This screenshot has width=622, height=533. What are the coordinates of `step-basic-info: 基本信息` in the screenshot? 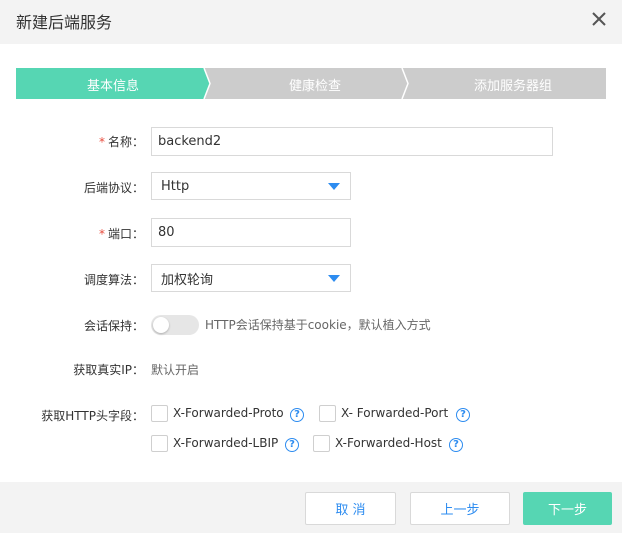 It's located at (112, 86).